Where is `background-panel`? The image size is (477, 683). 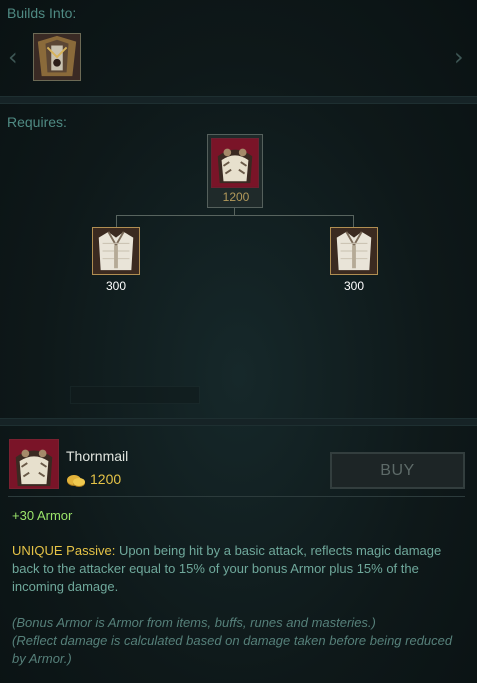
background-panel is located at coordinates (135, 395).